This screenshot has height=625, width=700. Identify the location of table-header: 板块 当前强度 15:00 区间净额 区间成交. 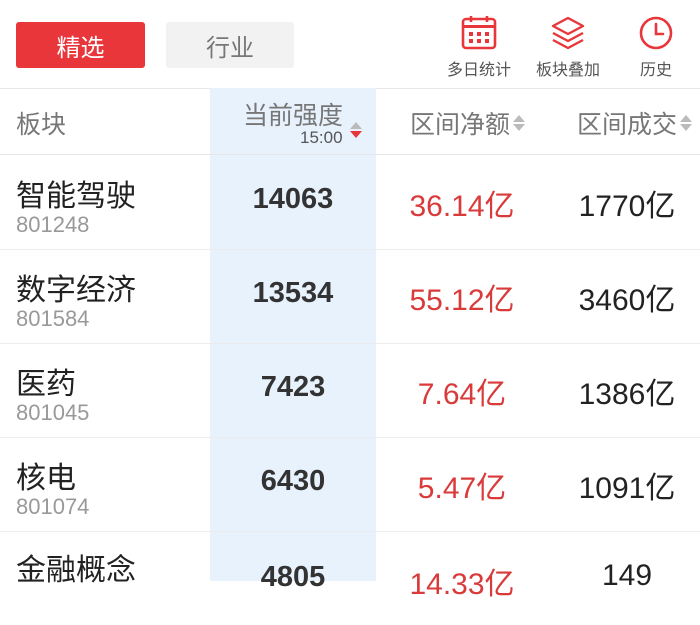
(350, 121).